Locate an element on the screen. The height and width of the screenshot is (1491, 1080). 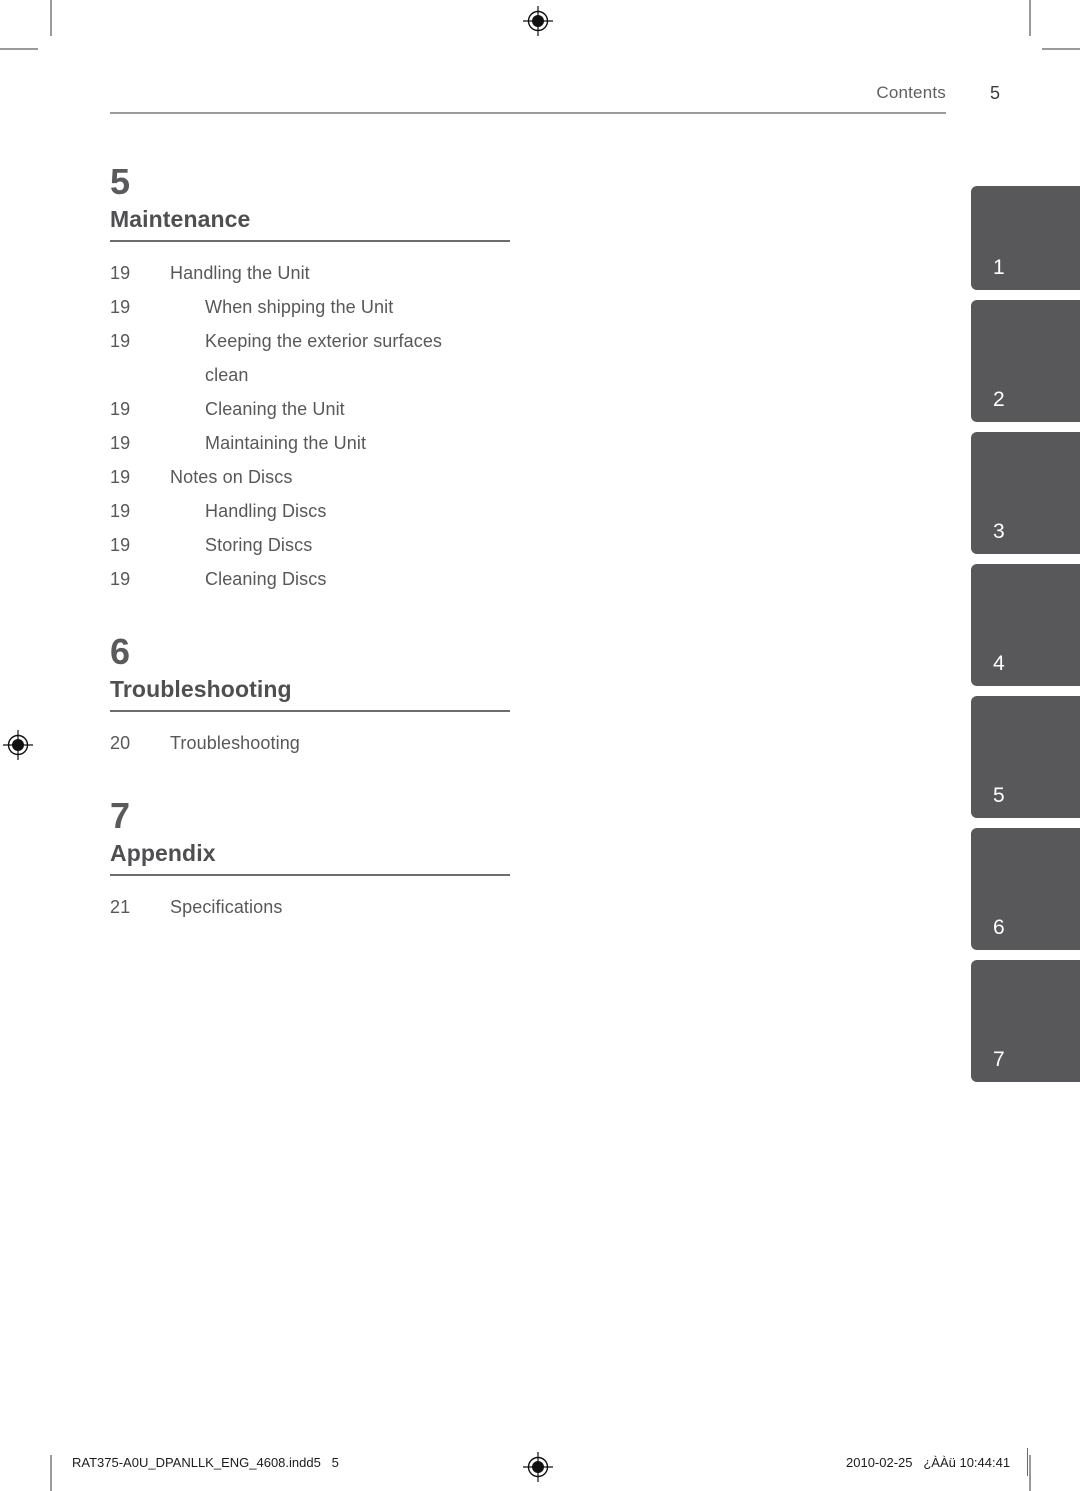
toc-entry: 20 Troubleshooting is located at coordinates (320, 743).